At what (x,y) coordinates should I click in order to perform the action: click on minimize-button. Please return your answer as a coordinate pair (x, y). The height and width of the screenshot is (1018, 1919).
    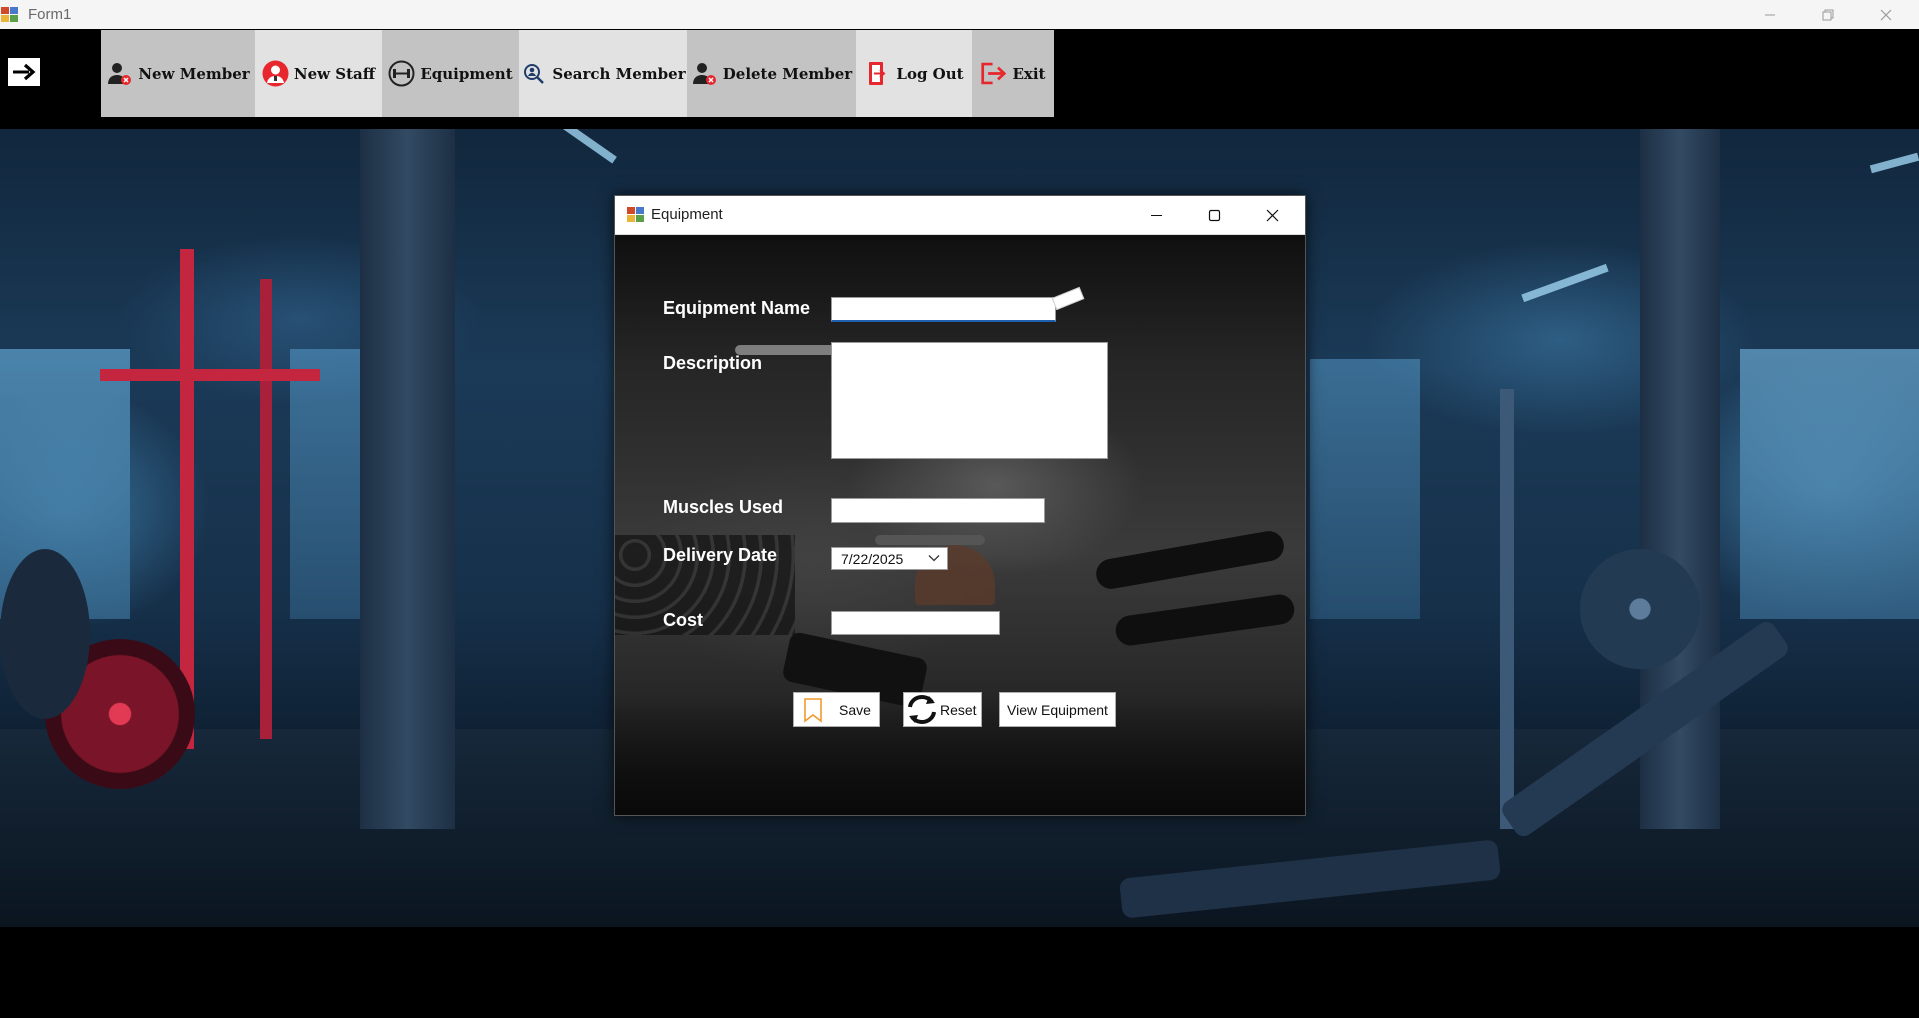
    Looking at the image, I should click on (1770, 14).